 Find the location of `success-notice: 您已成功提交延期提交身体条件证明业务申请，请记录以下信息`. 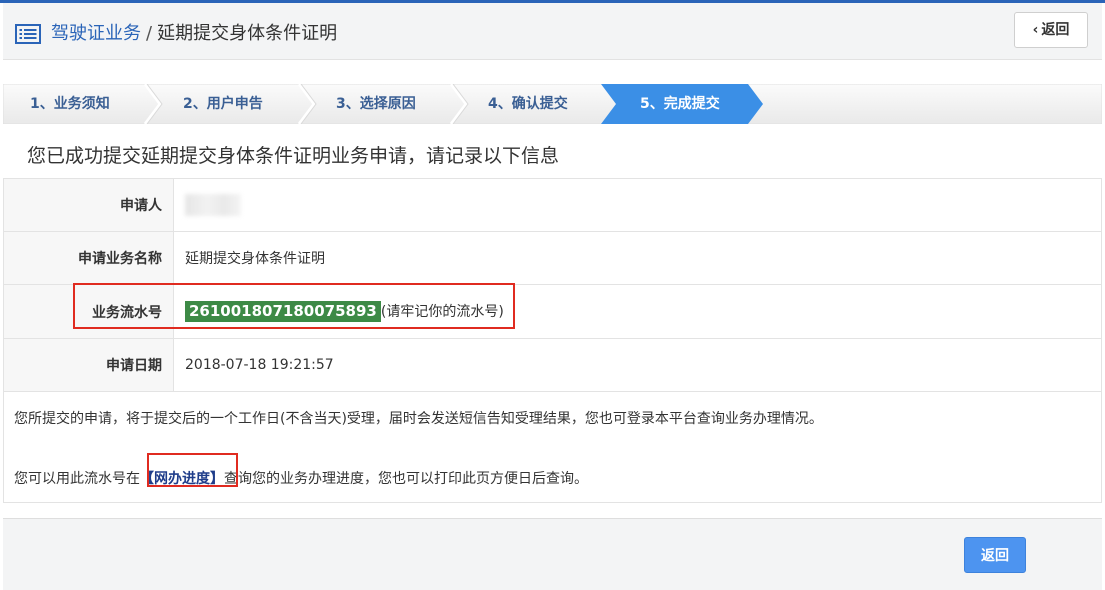

success-notice: 您已成功提交延期提交身体条件证明业务申请，请记录以下信息 is located at coordinates (293, 156).